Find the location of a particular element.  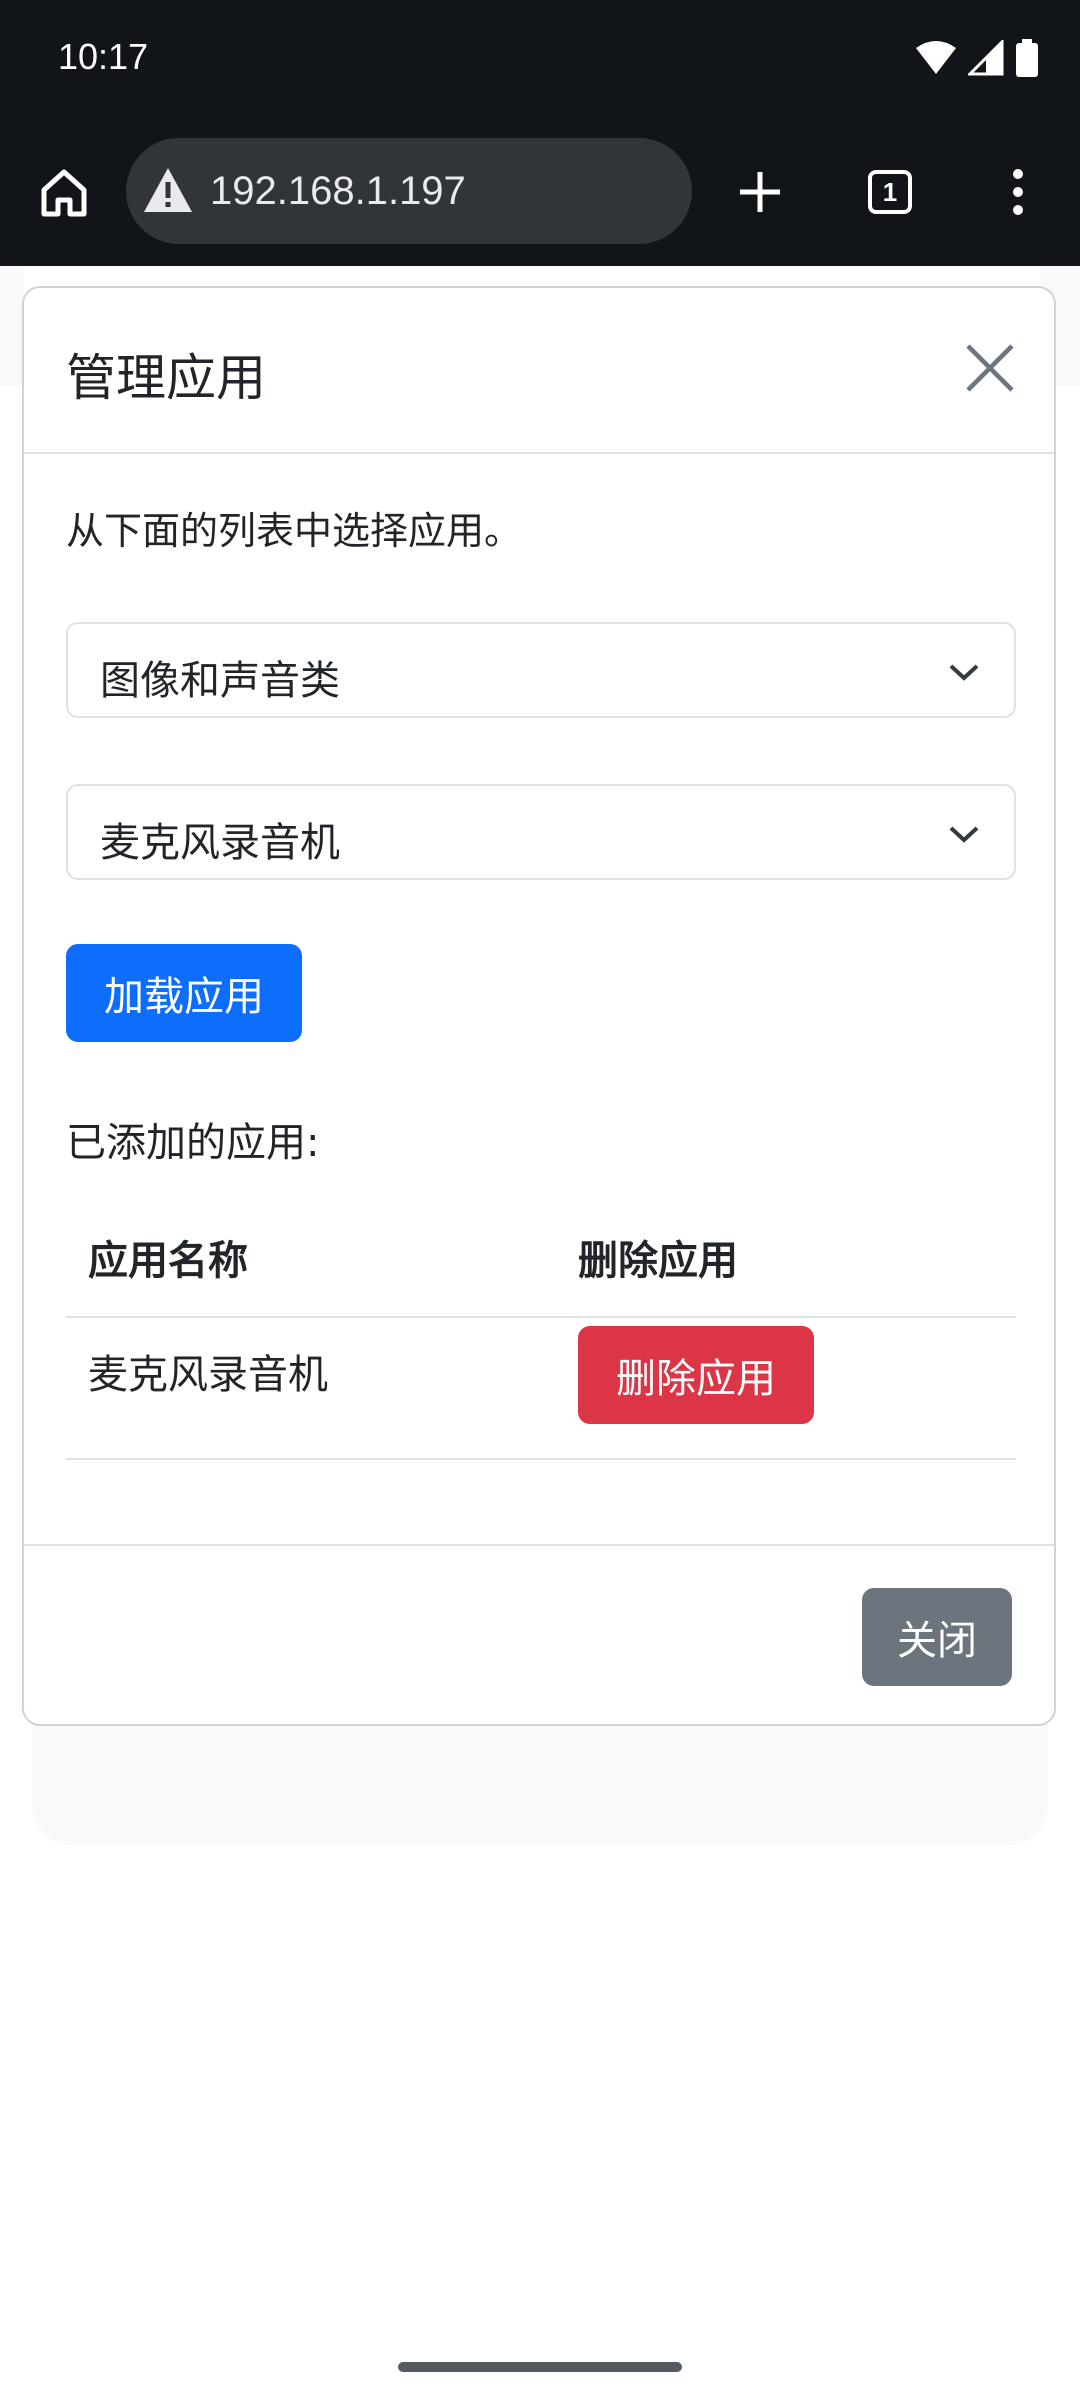

category-select: 图像和声音类 is located at coordinates (541, 670).